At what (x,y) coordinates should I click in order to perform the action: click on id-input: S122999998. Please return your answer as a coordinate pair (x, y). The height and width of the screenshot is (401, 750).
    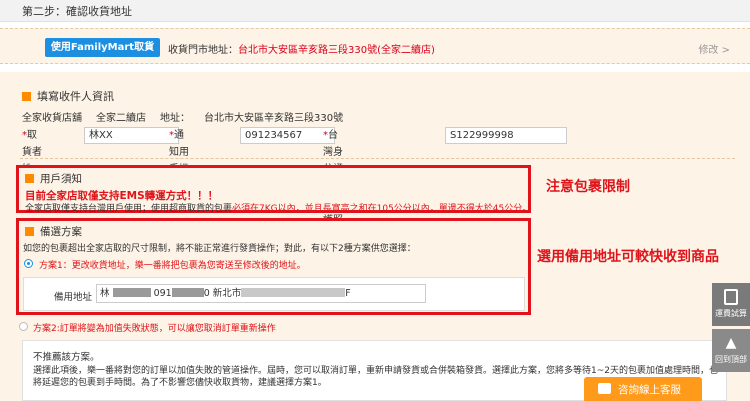
    Looking at the image, I should click on (506, 135).